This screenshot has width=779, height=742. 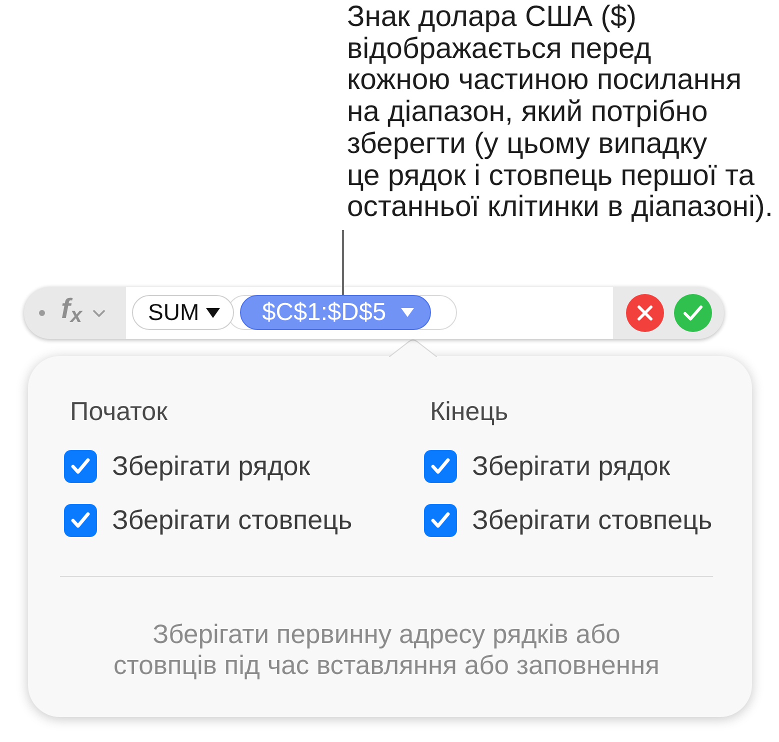 I want to click on chevron-icon, so click(x=99, y=314).